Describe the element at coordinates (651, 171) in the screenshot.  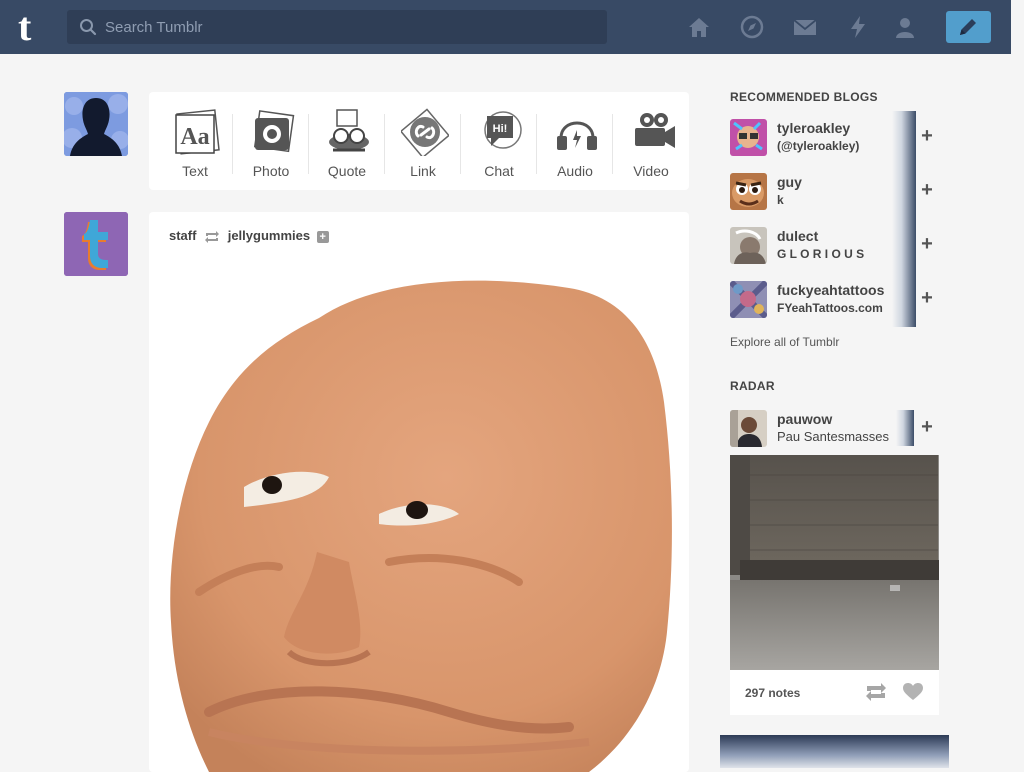
I see `post-type-label: Video` at that location.